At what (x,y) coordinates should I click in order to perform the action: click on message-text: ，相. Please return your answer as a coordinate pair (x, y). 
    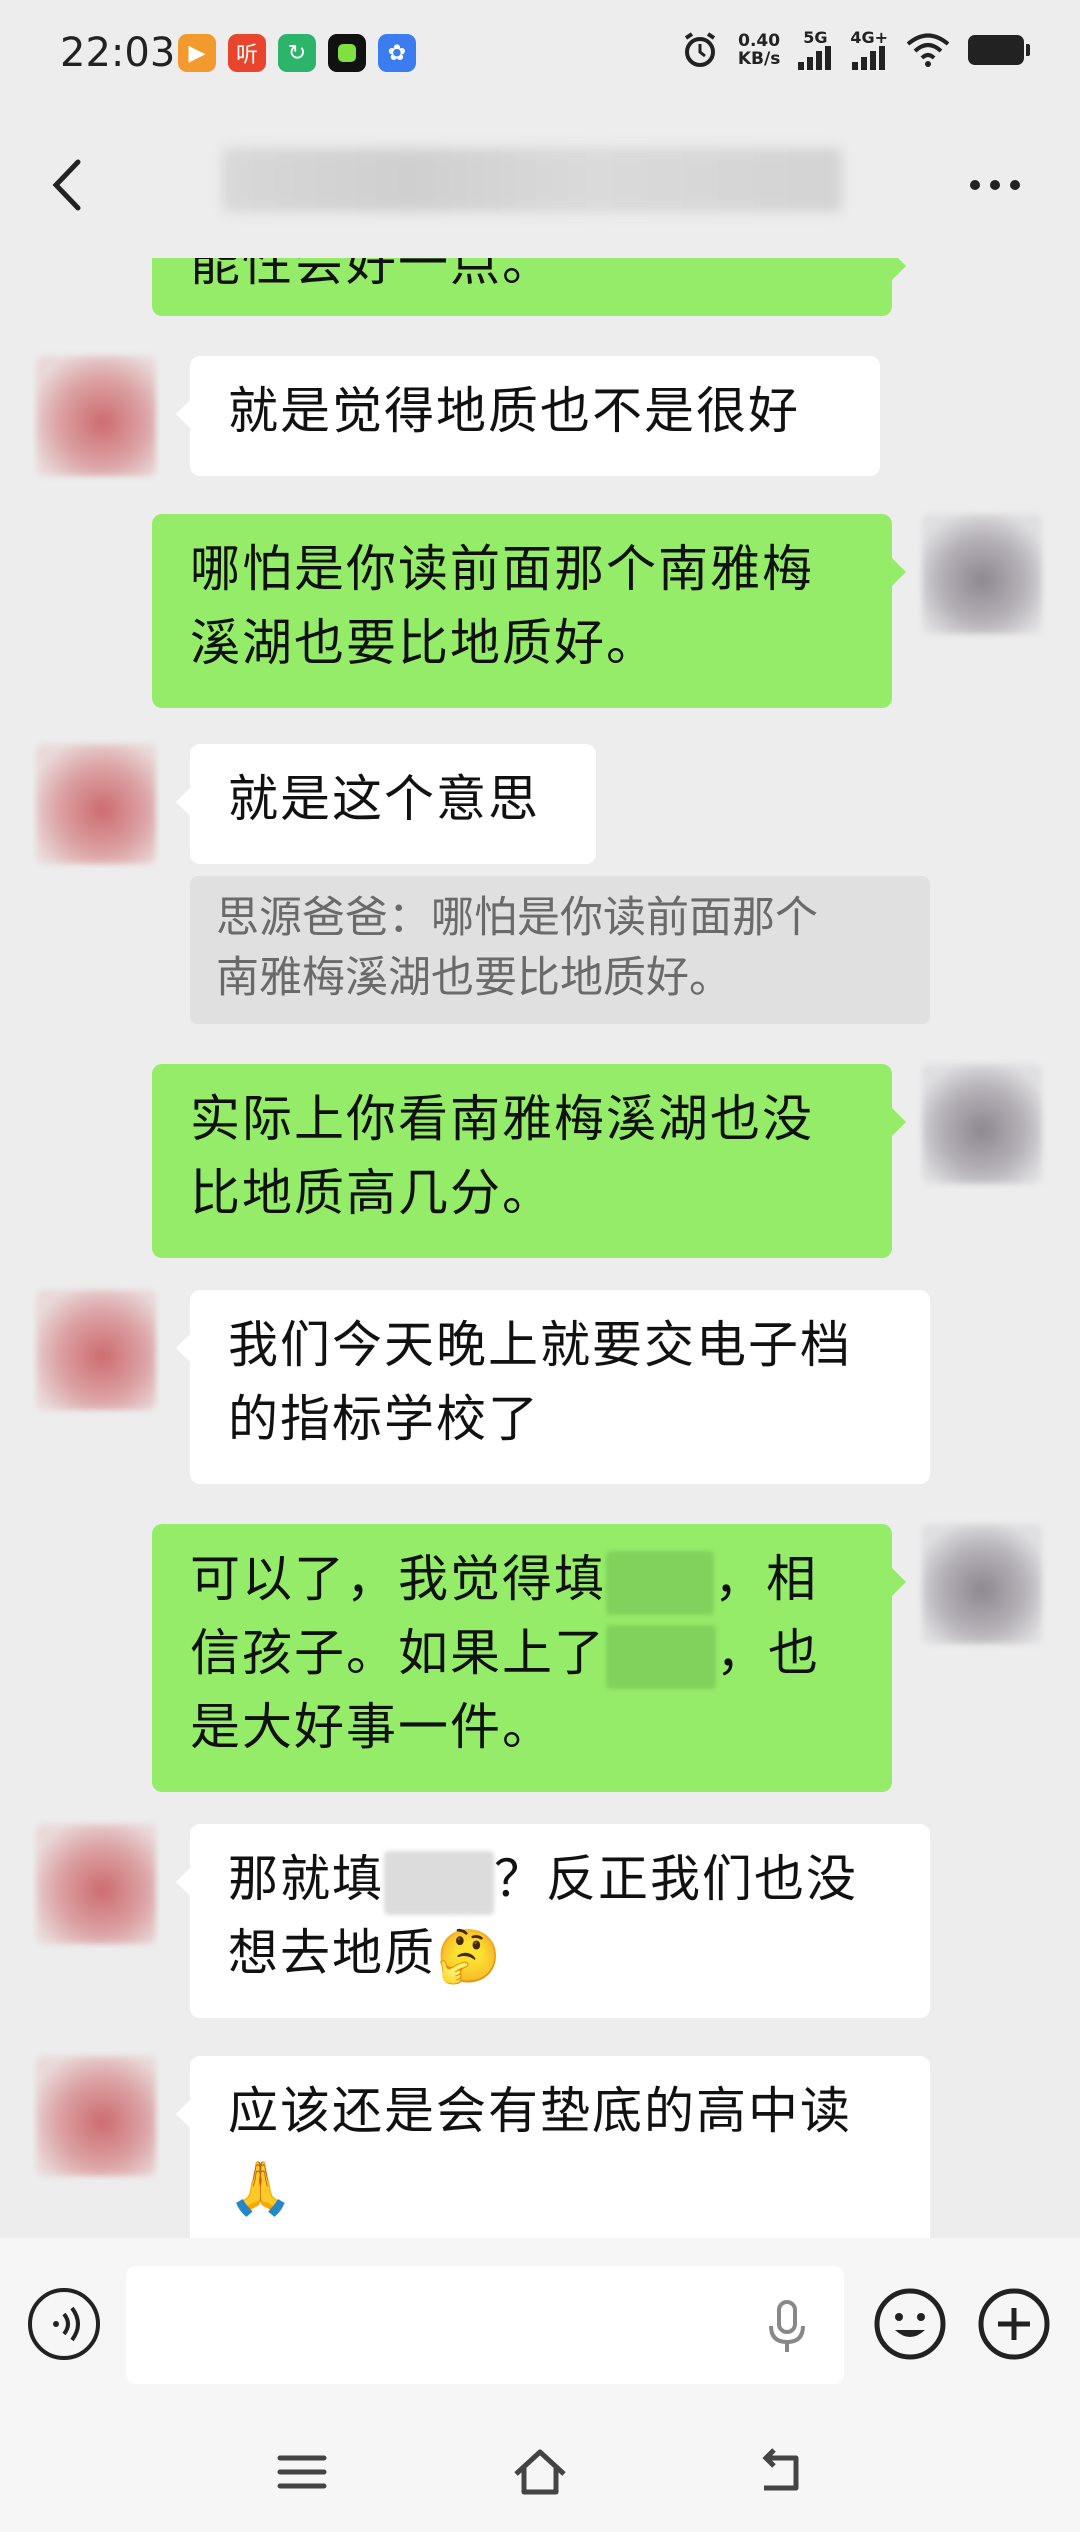
    Looking at the image, I should click on (766, 1579).